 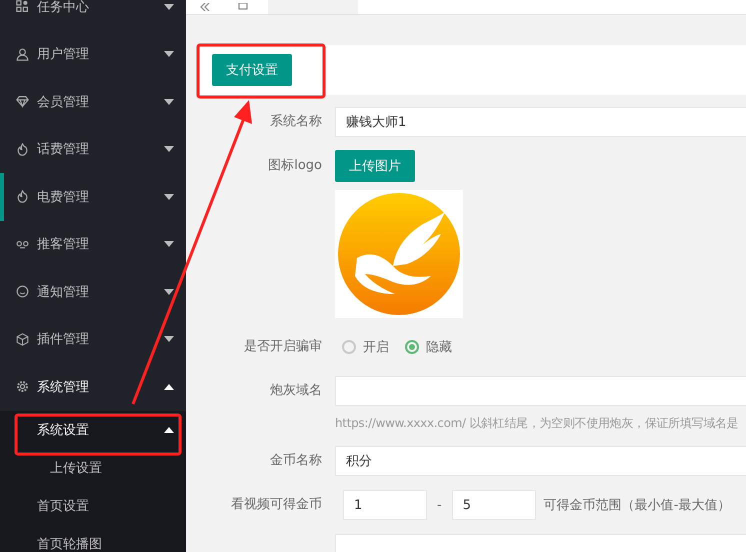 What do you see at coordinates (22, 54) in the screenshot?
I see `user-icon` at bounding box center [22, 54].